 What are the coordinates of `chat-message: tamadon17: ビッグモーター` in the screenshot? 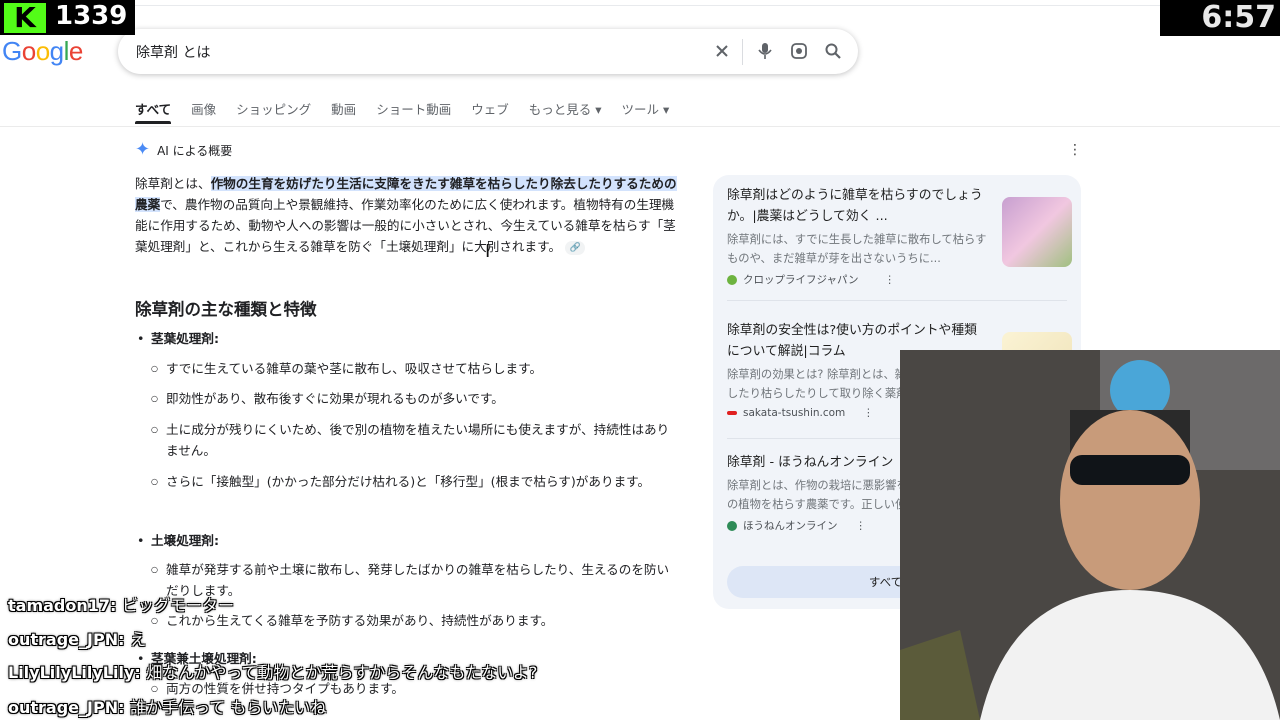 It's located at (121, 604).